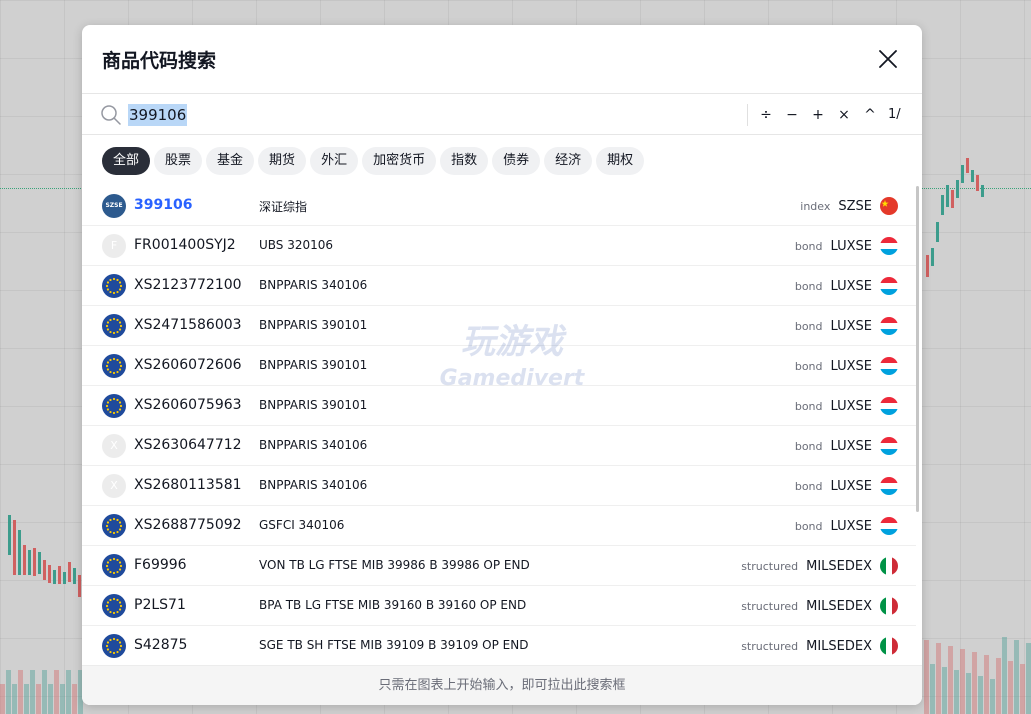  What do you see at coordinates (888, 59) in the screenshot?
I see `close-button` at bounding box center [888, 59].